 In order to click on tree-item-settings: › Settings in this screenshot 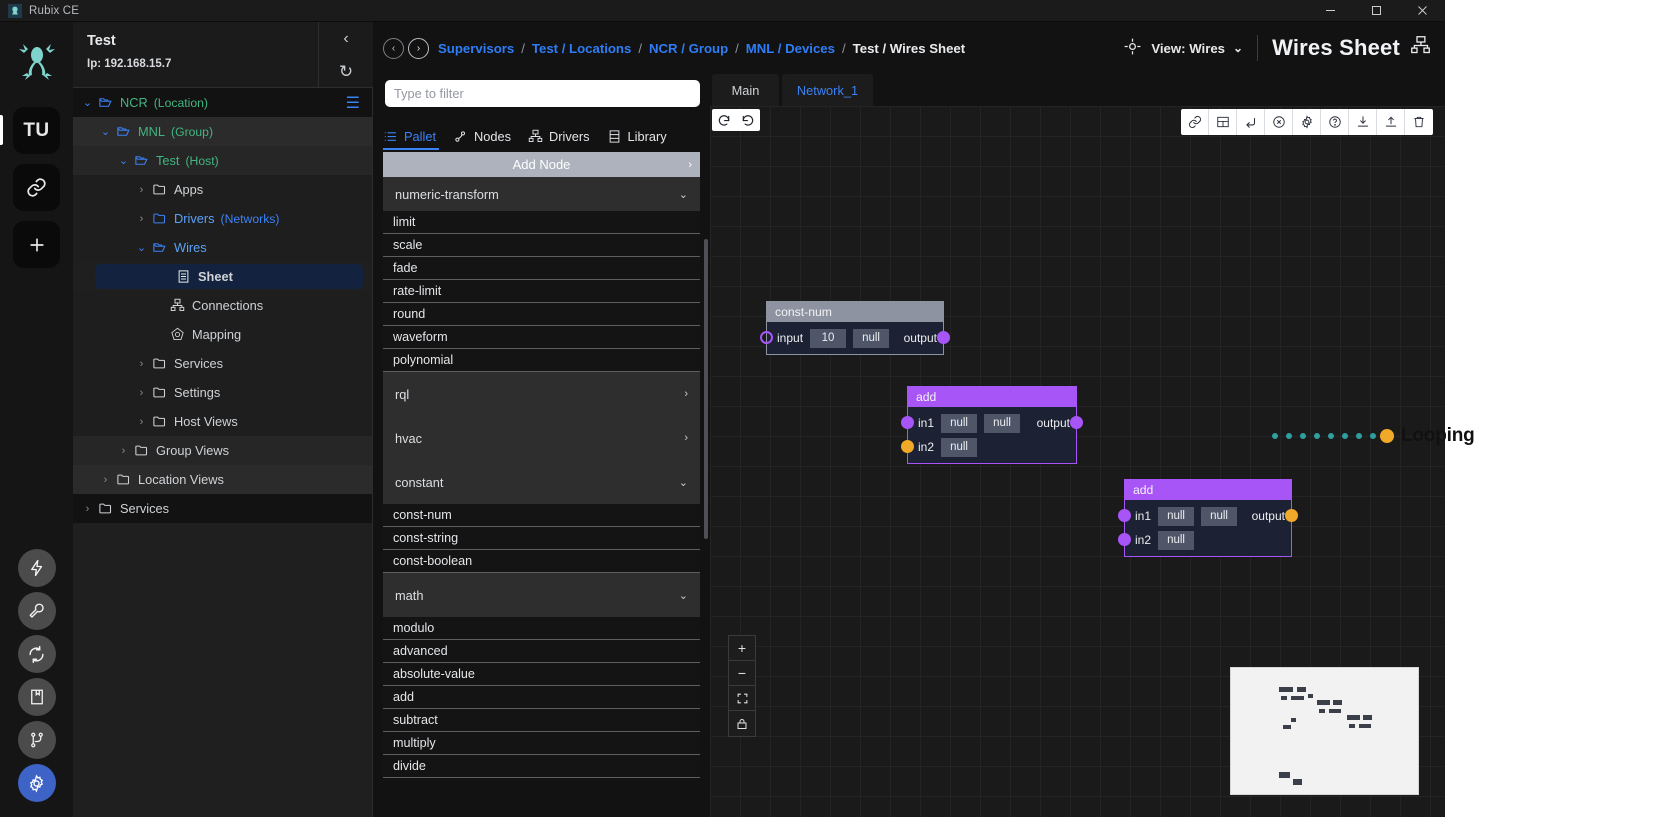, I will do `click(222, 392)`.